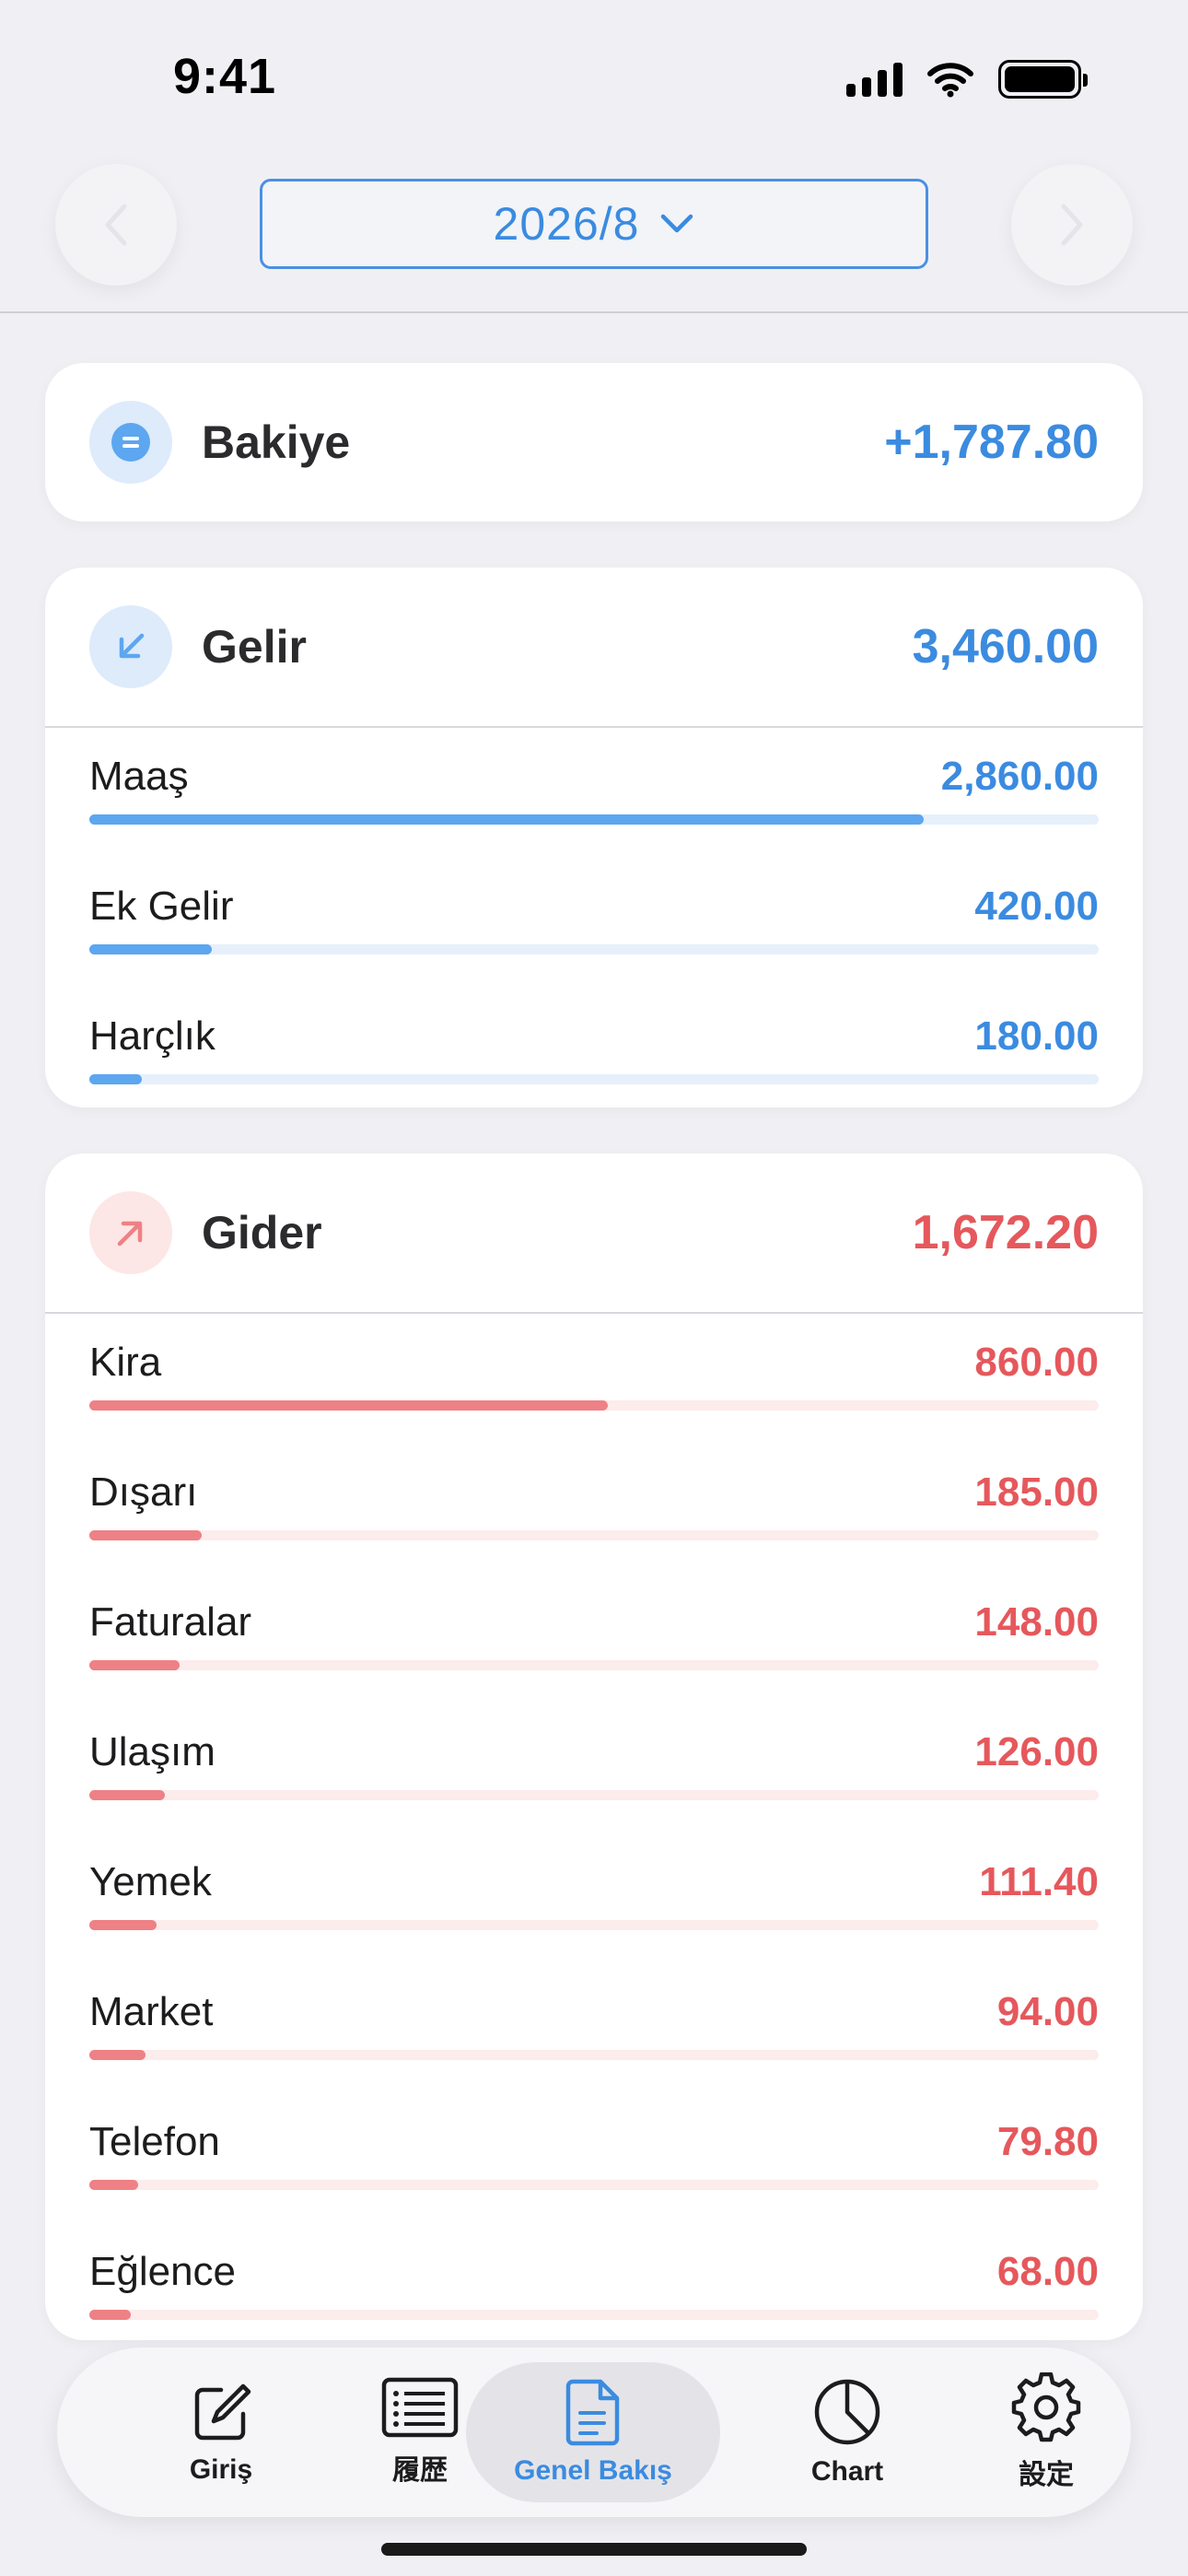 This screenshot has height=2576, width=1188. Describe the element at coordinates (594, 923) in the screenshot. I see `income-row: Ek Gelir 420.00` at that location.